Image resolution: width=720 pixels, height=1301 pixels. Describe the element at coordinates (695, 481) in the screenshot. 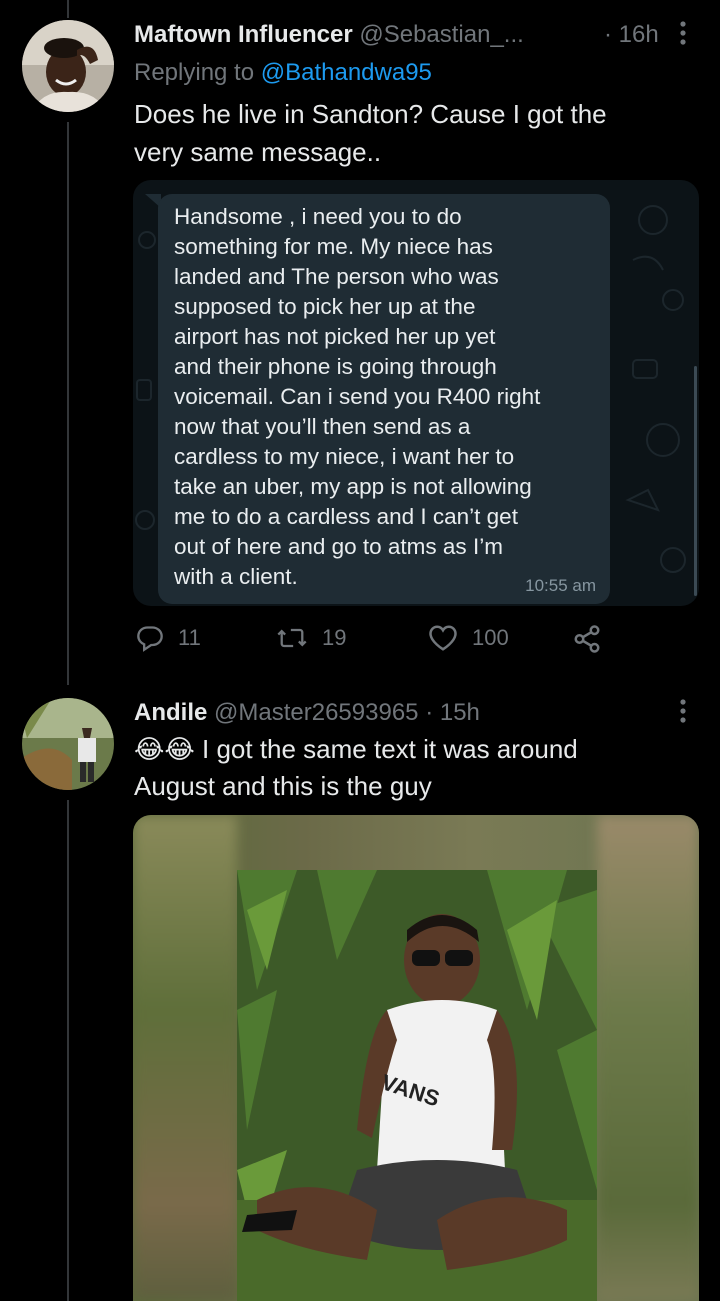

I see `scrollbar-thumb` at that location.